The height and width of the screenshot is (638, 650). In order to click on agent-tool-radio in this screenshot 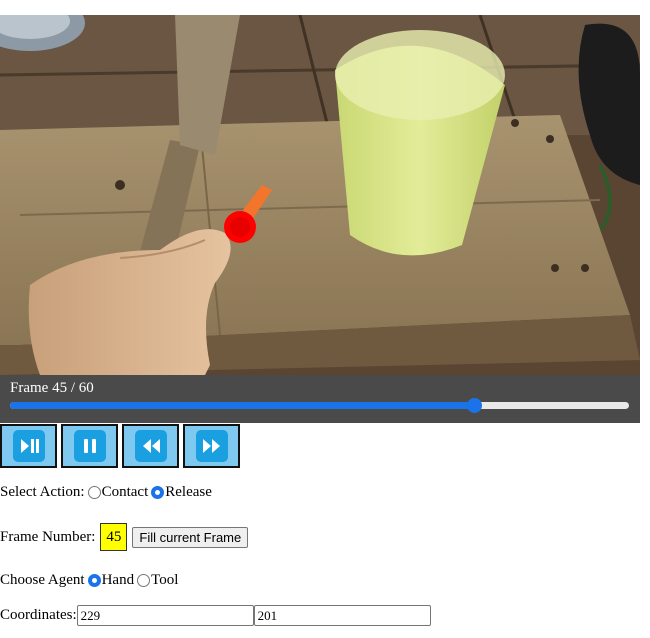, I will do `click(144, 580)`.